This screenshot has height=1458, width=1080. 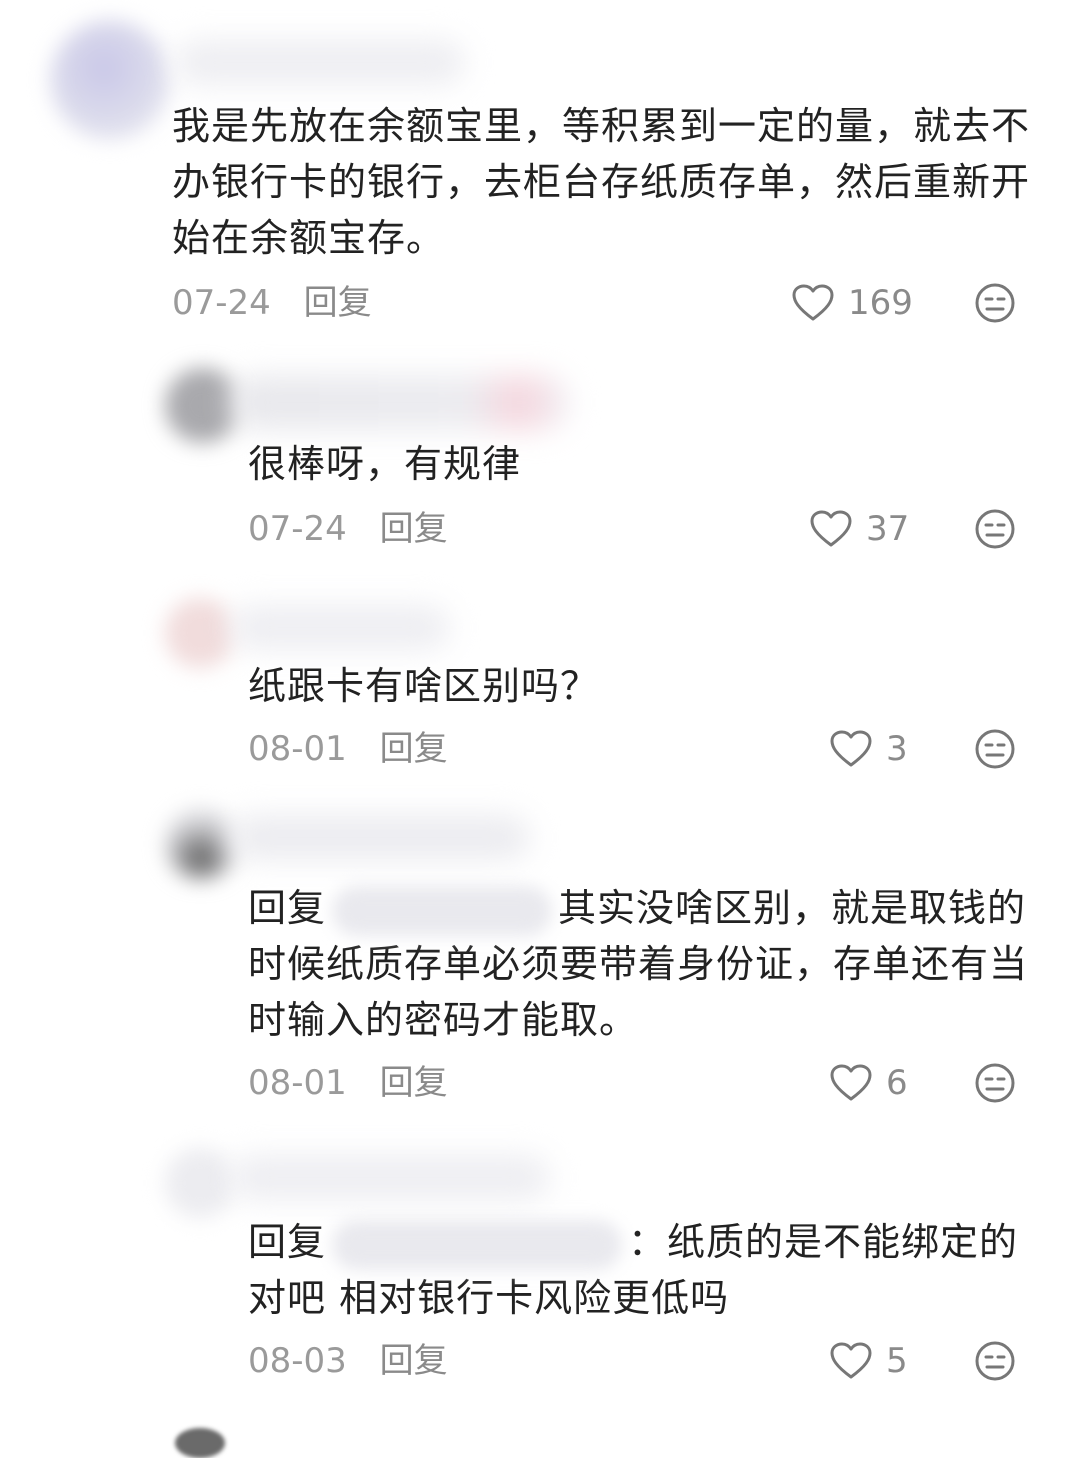 What do you see at coordinates (880, 303) in the screenshot?
I see `like-count: 169` at bounding box center [880, 303].